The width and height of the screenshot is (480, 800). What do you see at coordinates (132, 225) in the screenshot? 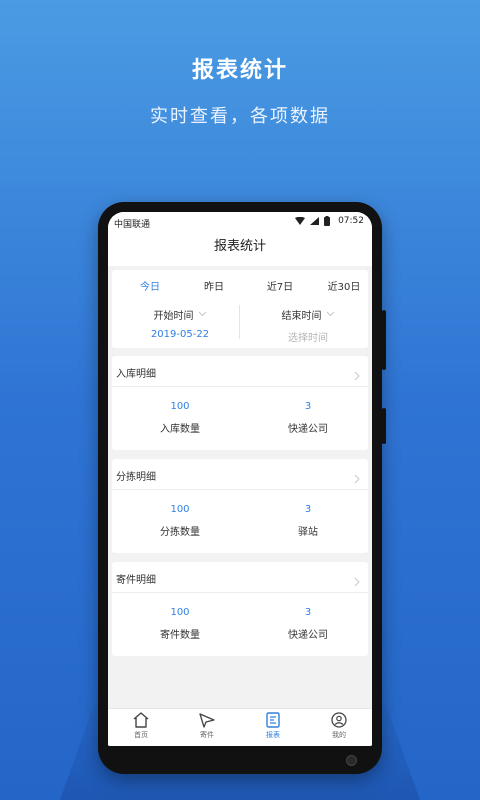
I see `carrier-name: 中国联通` at bounding box center [132, 225].